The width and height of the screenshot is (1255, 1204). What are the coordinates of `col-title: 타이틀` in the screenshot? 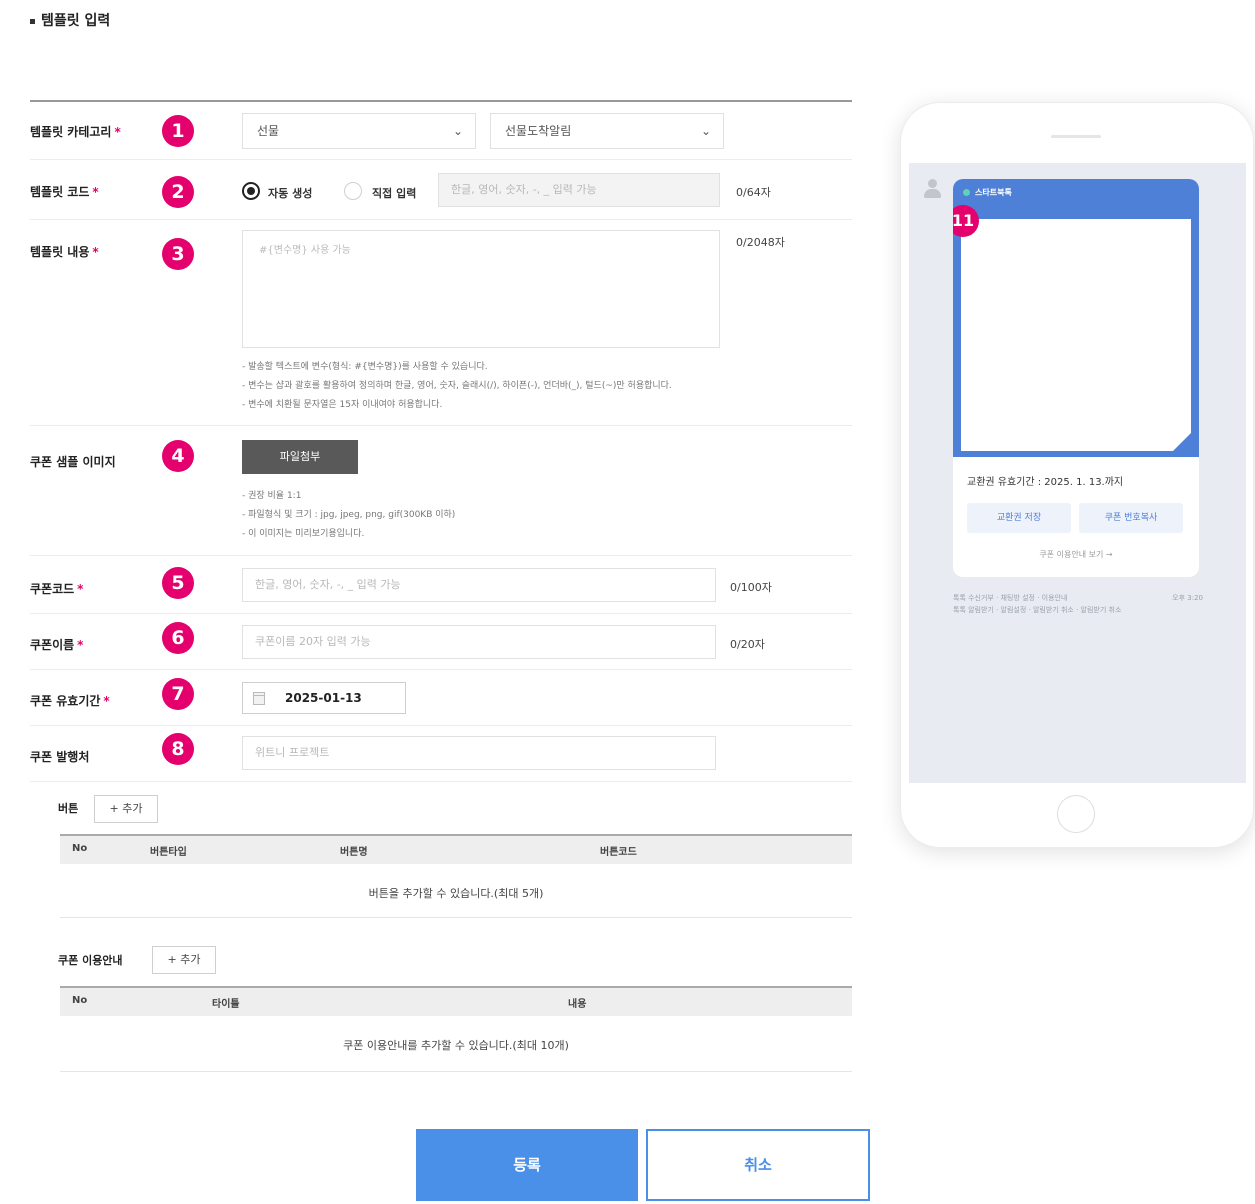 It's located at (226, 1004).